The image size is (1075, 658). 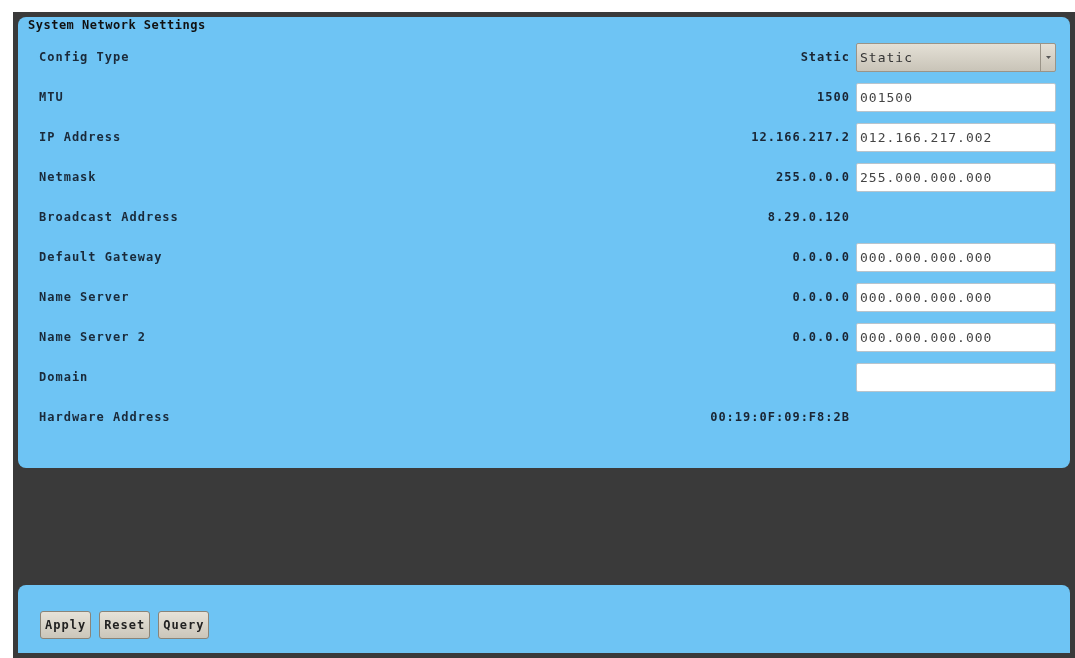 I want to click on action-button: Query, so click(x=184, y=625).